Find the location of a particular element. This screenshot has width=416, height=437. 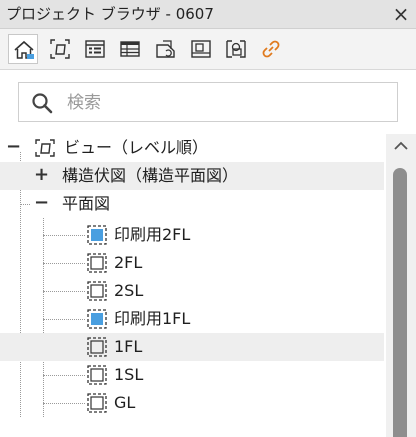

chevron-up-icon is located at coordinates (401, 146).